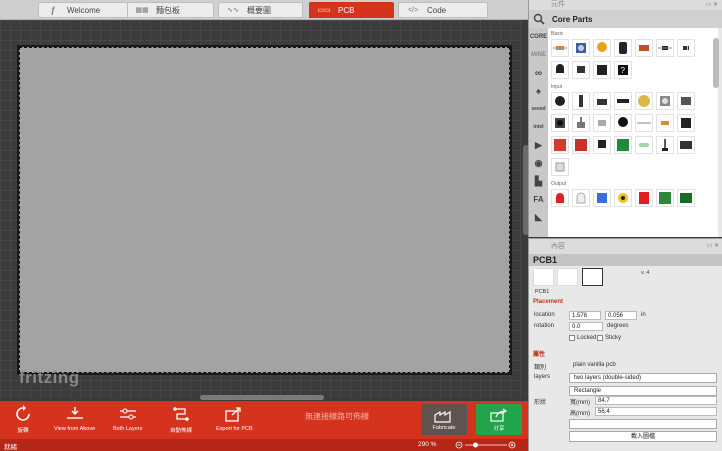 The width and height of the screenshot is (722, 451). I want to click on part-fsr-icon, so click(665, 123).